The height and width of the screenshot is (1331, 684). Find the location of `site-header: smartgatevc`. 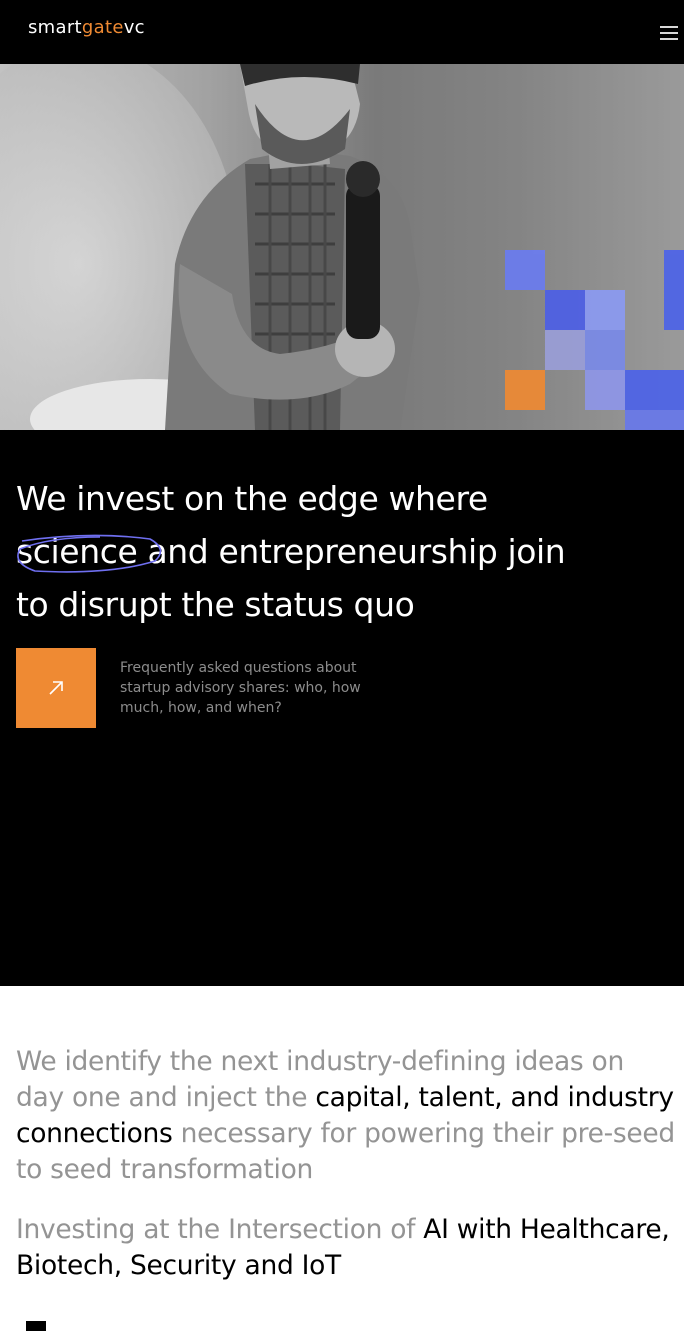

site-header: smartgatevc is located at coordinates (342, 32).